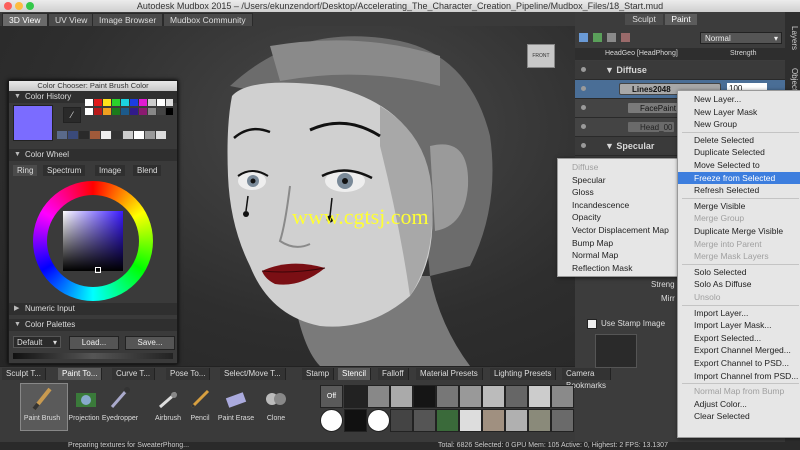  I want to click on layer-mask-icon, so click(597, 37).